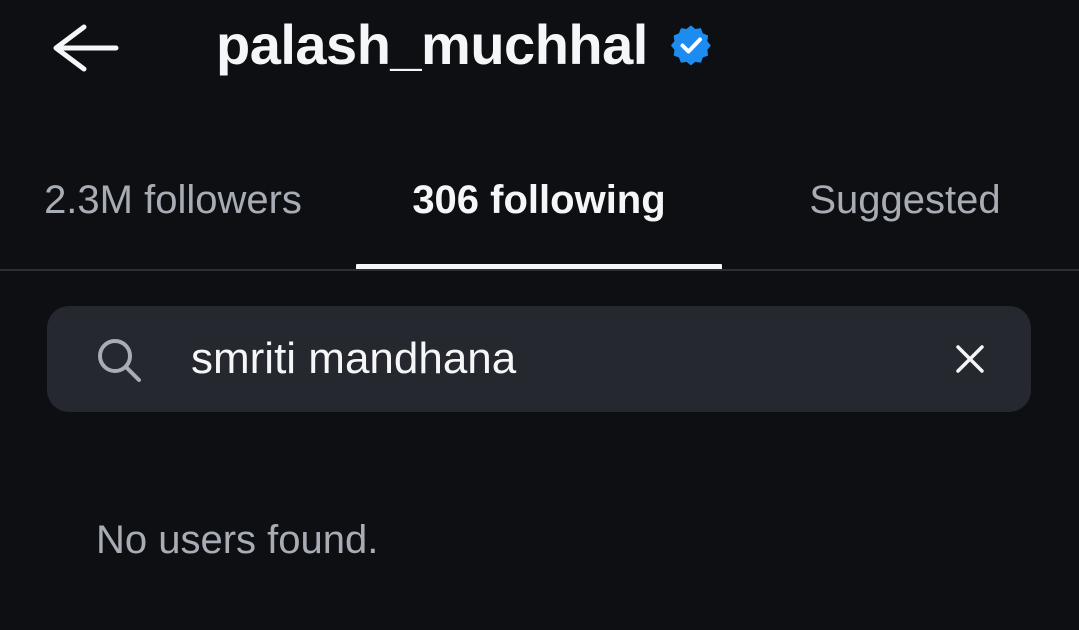 The width and height of the screenshot is (1079, 630). What do you see at coordinates (432, 44) in the screenshot?
I see `profile-username: palash_muchhal` at bounding box center [432, 44].